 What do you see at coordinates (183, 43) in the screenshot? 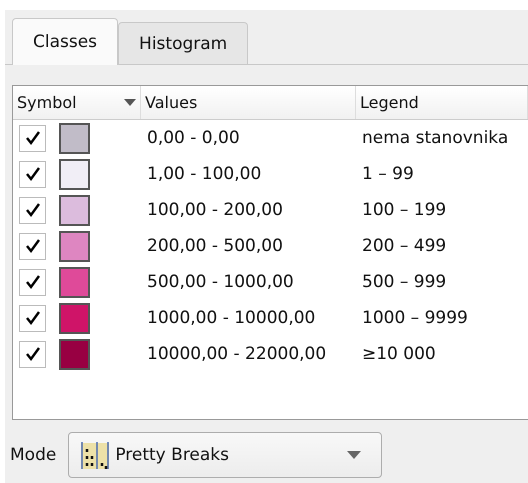
I see `tab: Histogram` at bounding box center [183, 43].